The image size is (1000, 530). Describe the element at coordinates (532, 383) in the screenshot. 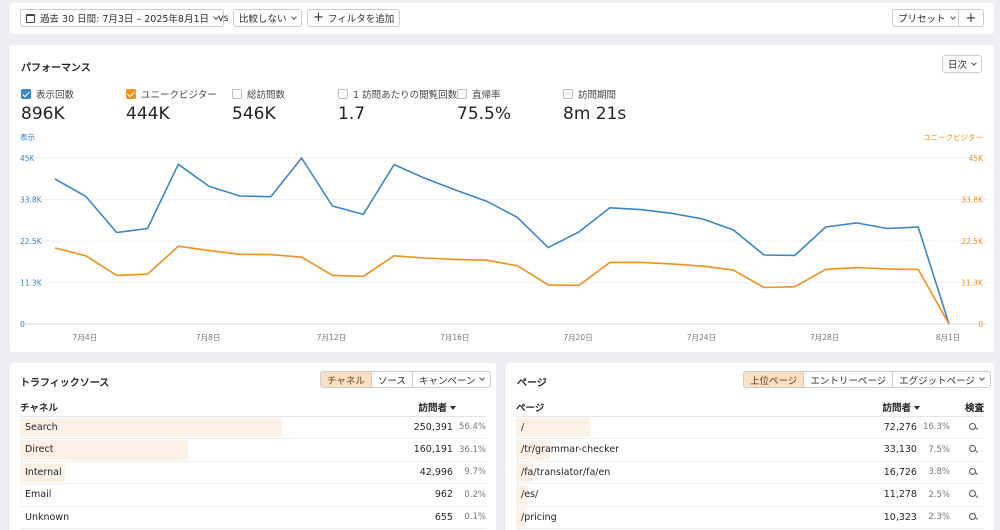

I see `pages-title: ページ` at that location.